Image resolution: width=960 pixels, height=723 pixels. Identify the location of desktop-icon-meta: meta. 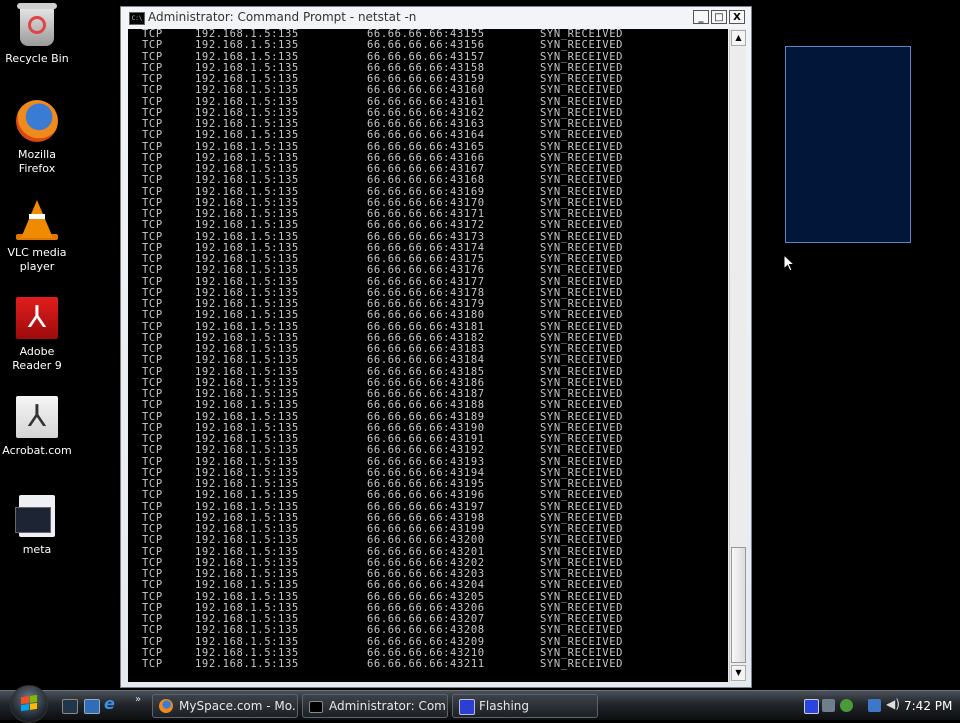
(37, 526).